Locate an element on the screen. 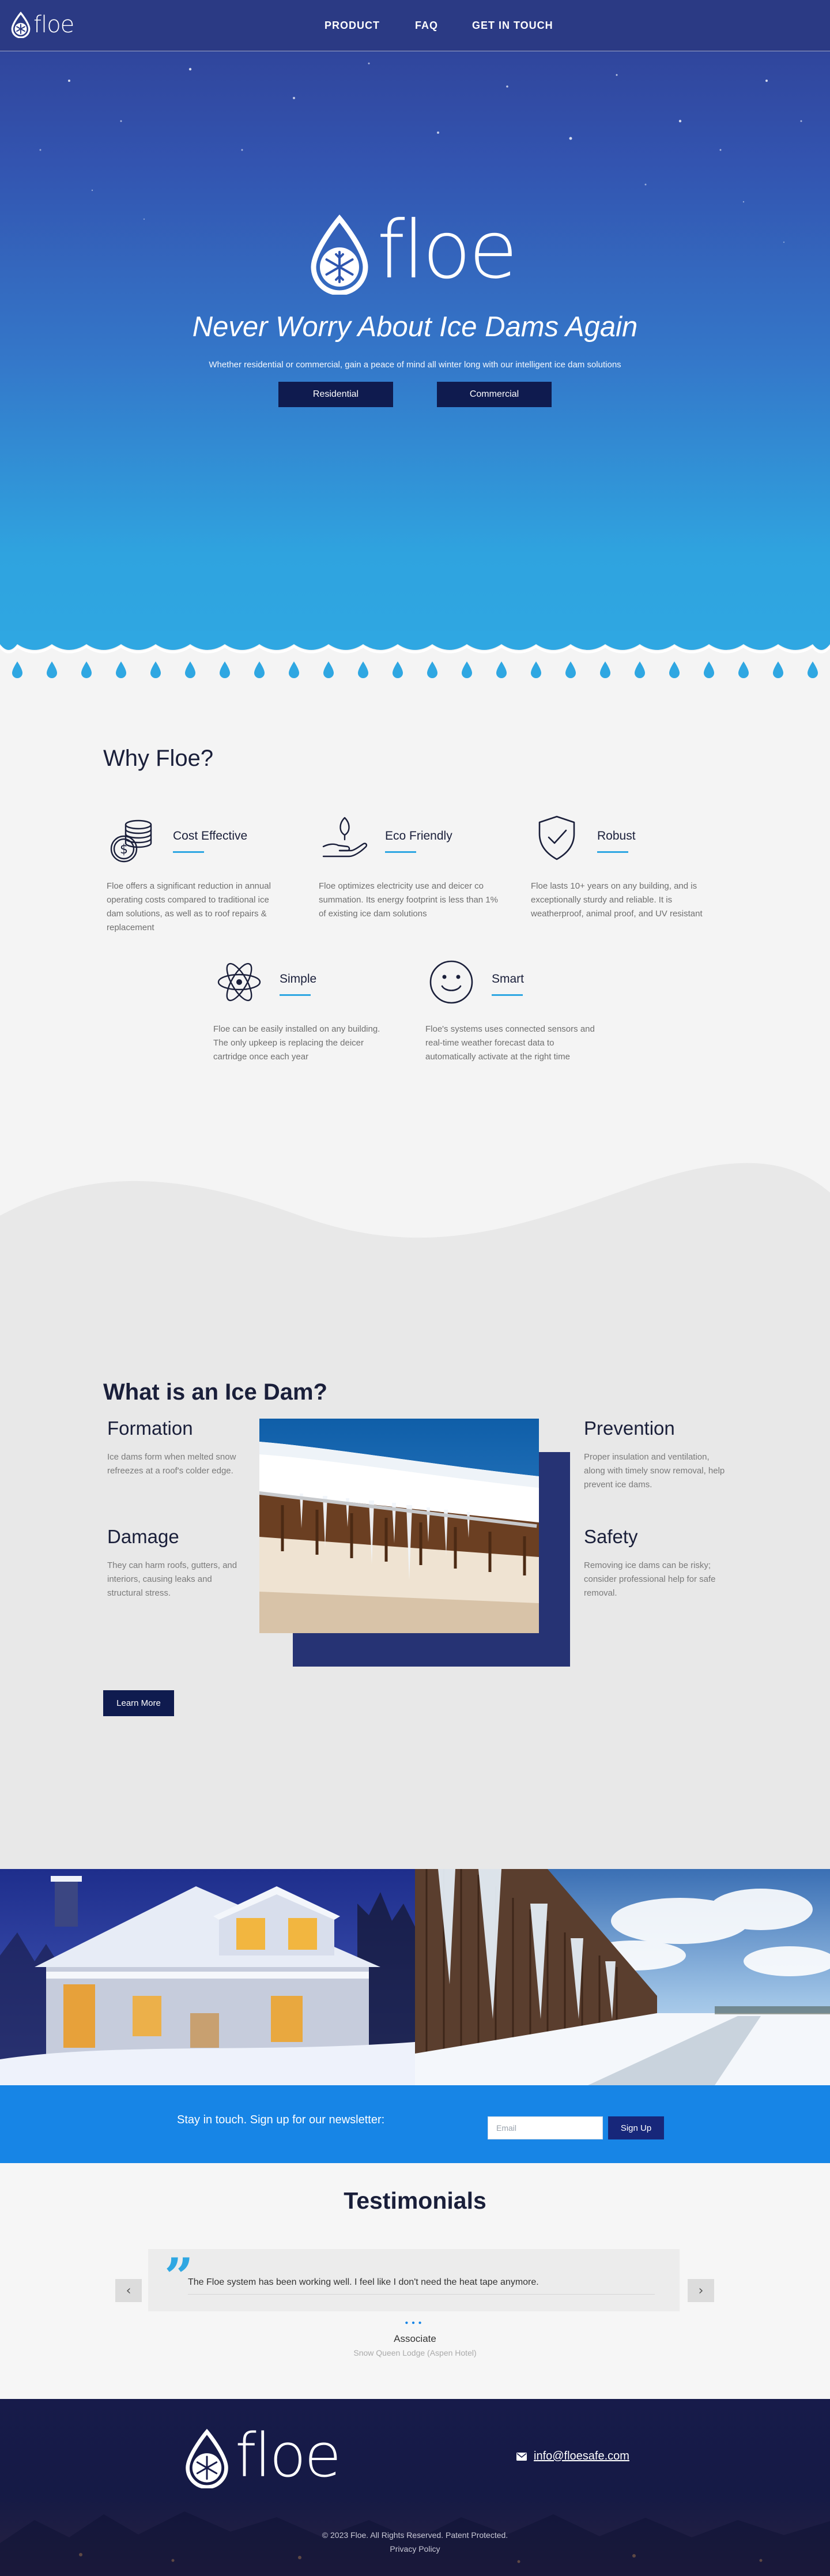 The width and height of the screenshot is (830, 2576). drip-wave-divider is located at coordinates (415, 663).